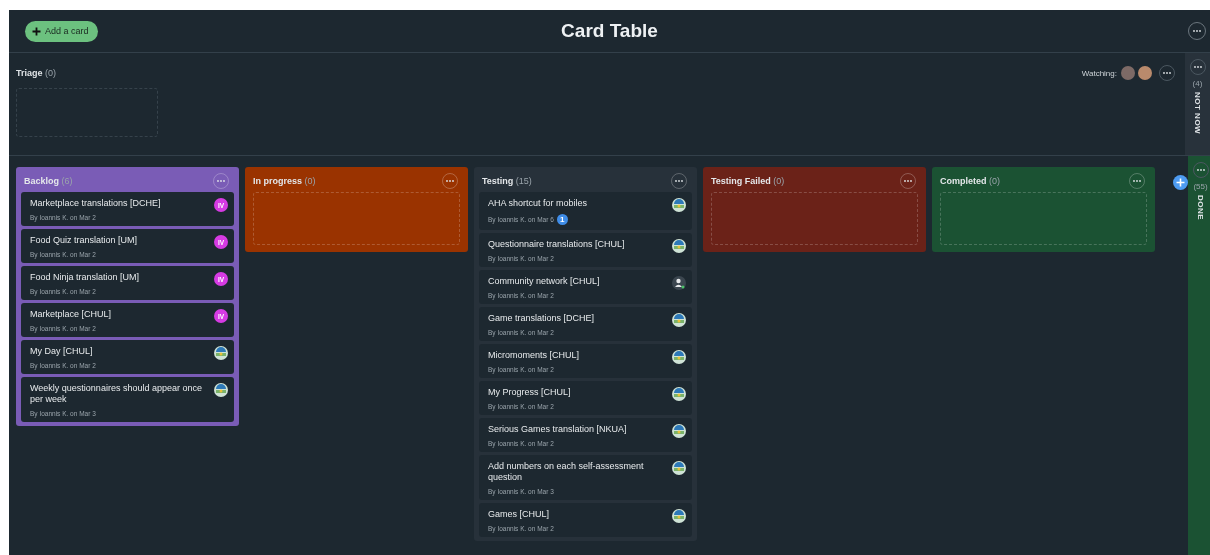  Describe the element at coordinates (519, 514) in the screenshot. I see `card-title: Games [CHUL]` at that location.